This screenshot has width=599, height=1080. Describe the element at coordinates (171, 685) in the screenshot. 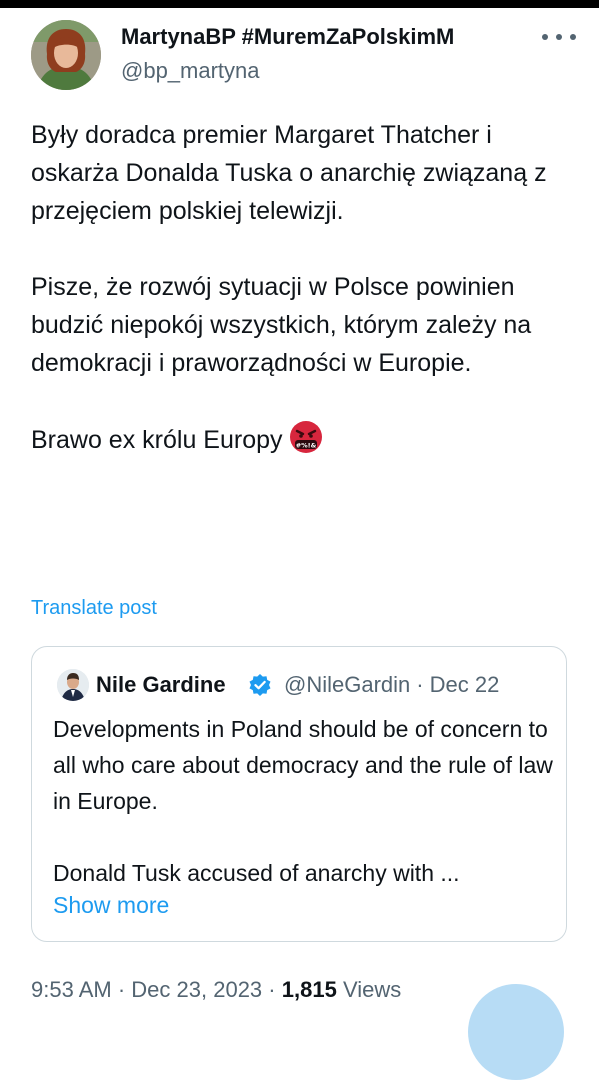

I see `quoted-author-name: Nile Gardine` at that location.